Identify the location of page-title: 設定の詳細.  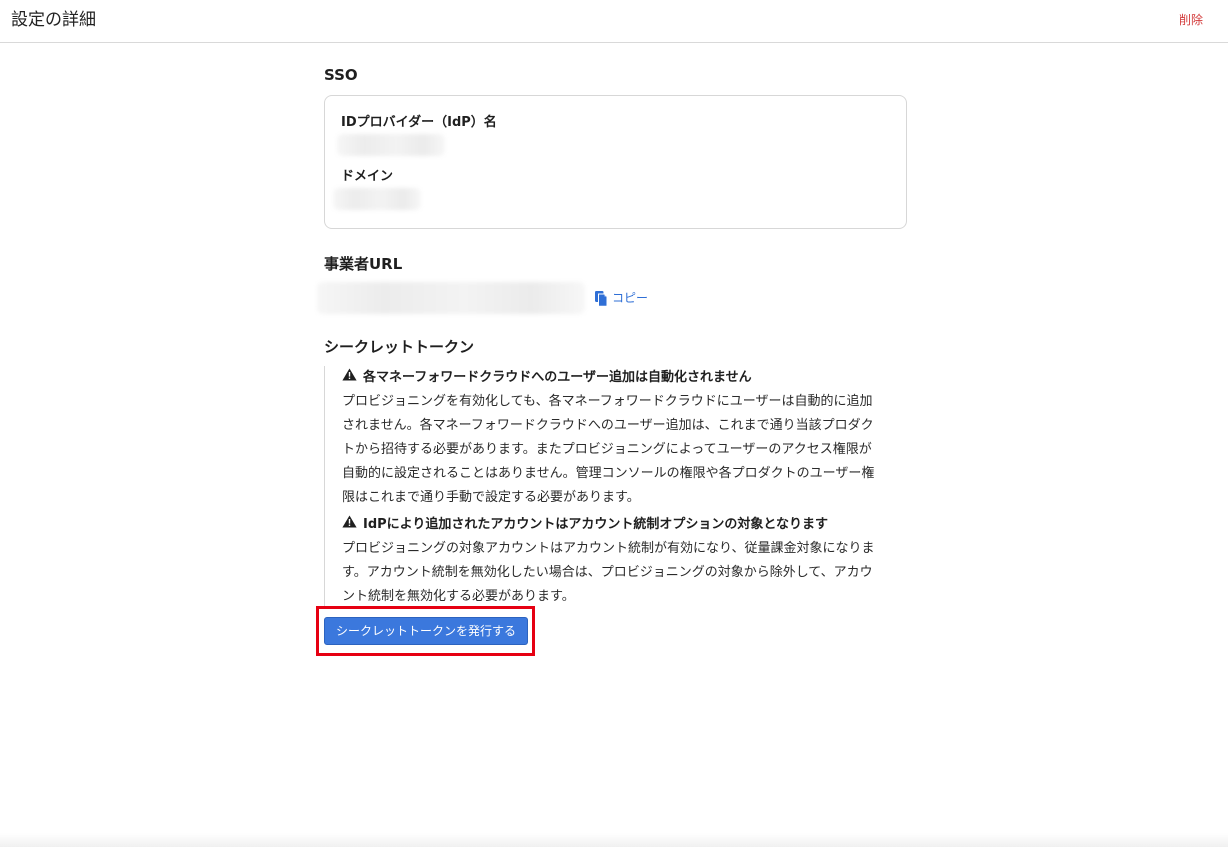
(53, 20).